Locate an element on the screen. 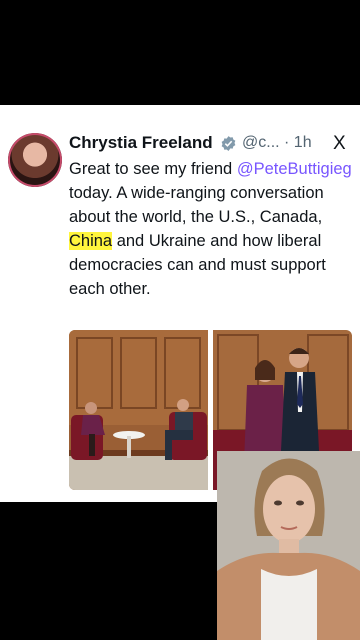 The height and width of the screenshot is (640, 360). highlighted-word: China is located at coordinates (91, 241).